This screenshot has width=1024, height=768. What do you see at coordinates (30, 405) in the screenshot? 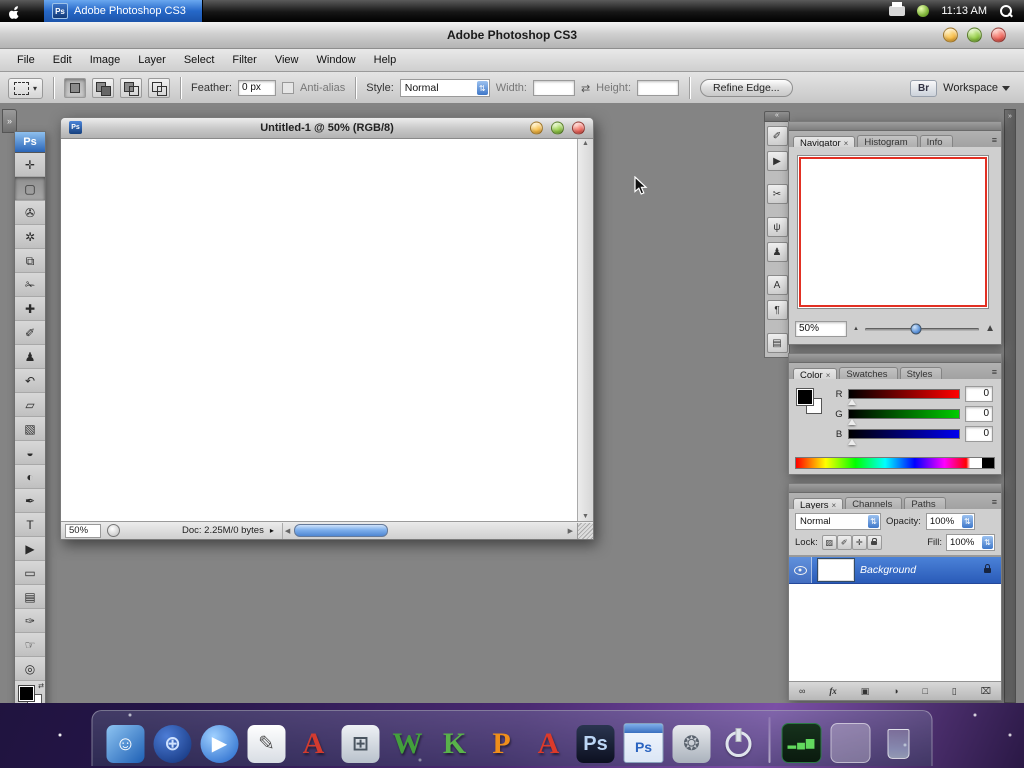
I see `eraser-tool: ▱` at bounding box center [30, 405].